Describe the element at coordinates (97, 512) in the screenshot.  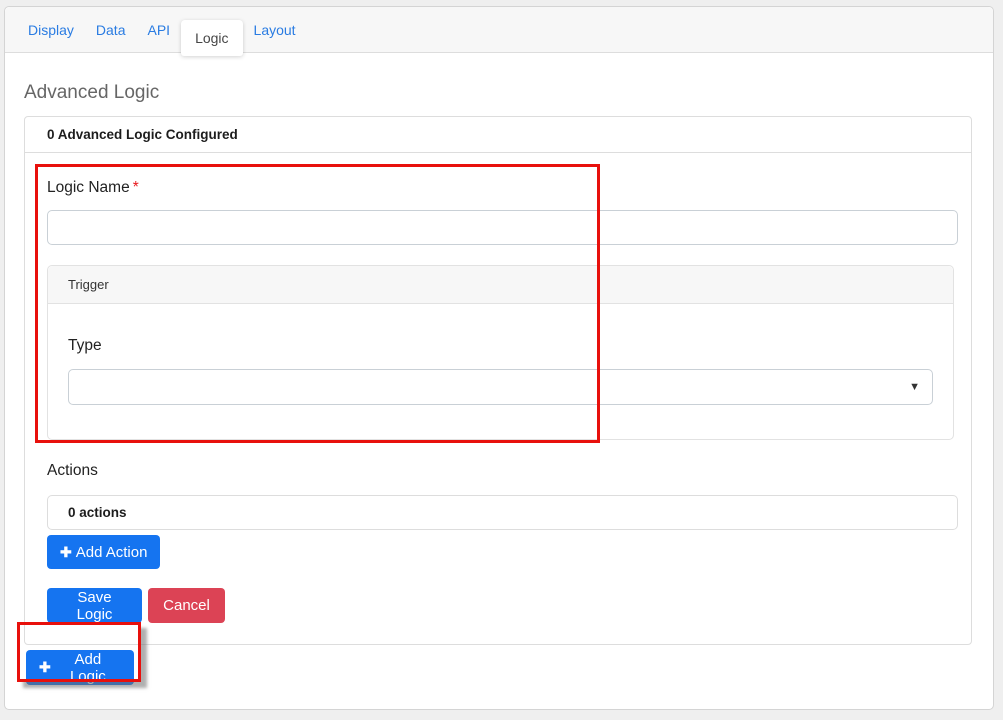
I see `actions-count-text: 0 actions` at that location.